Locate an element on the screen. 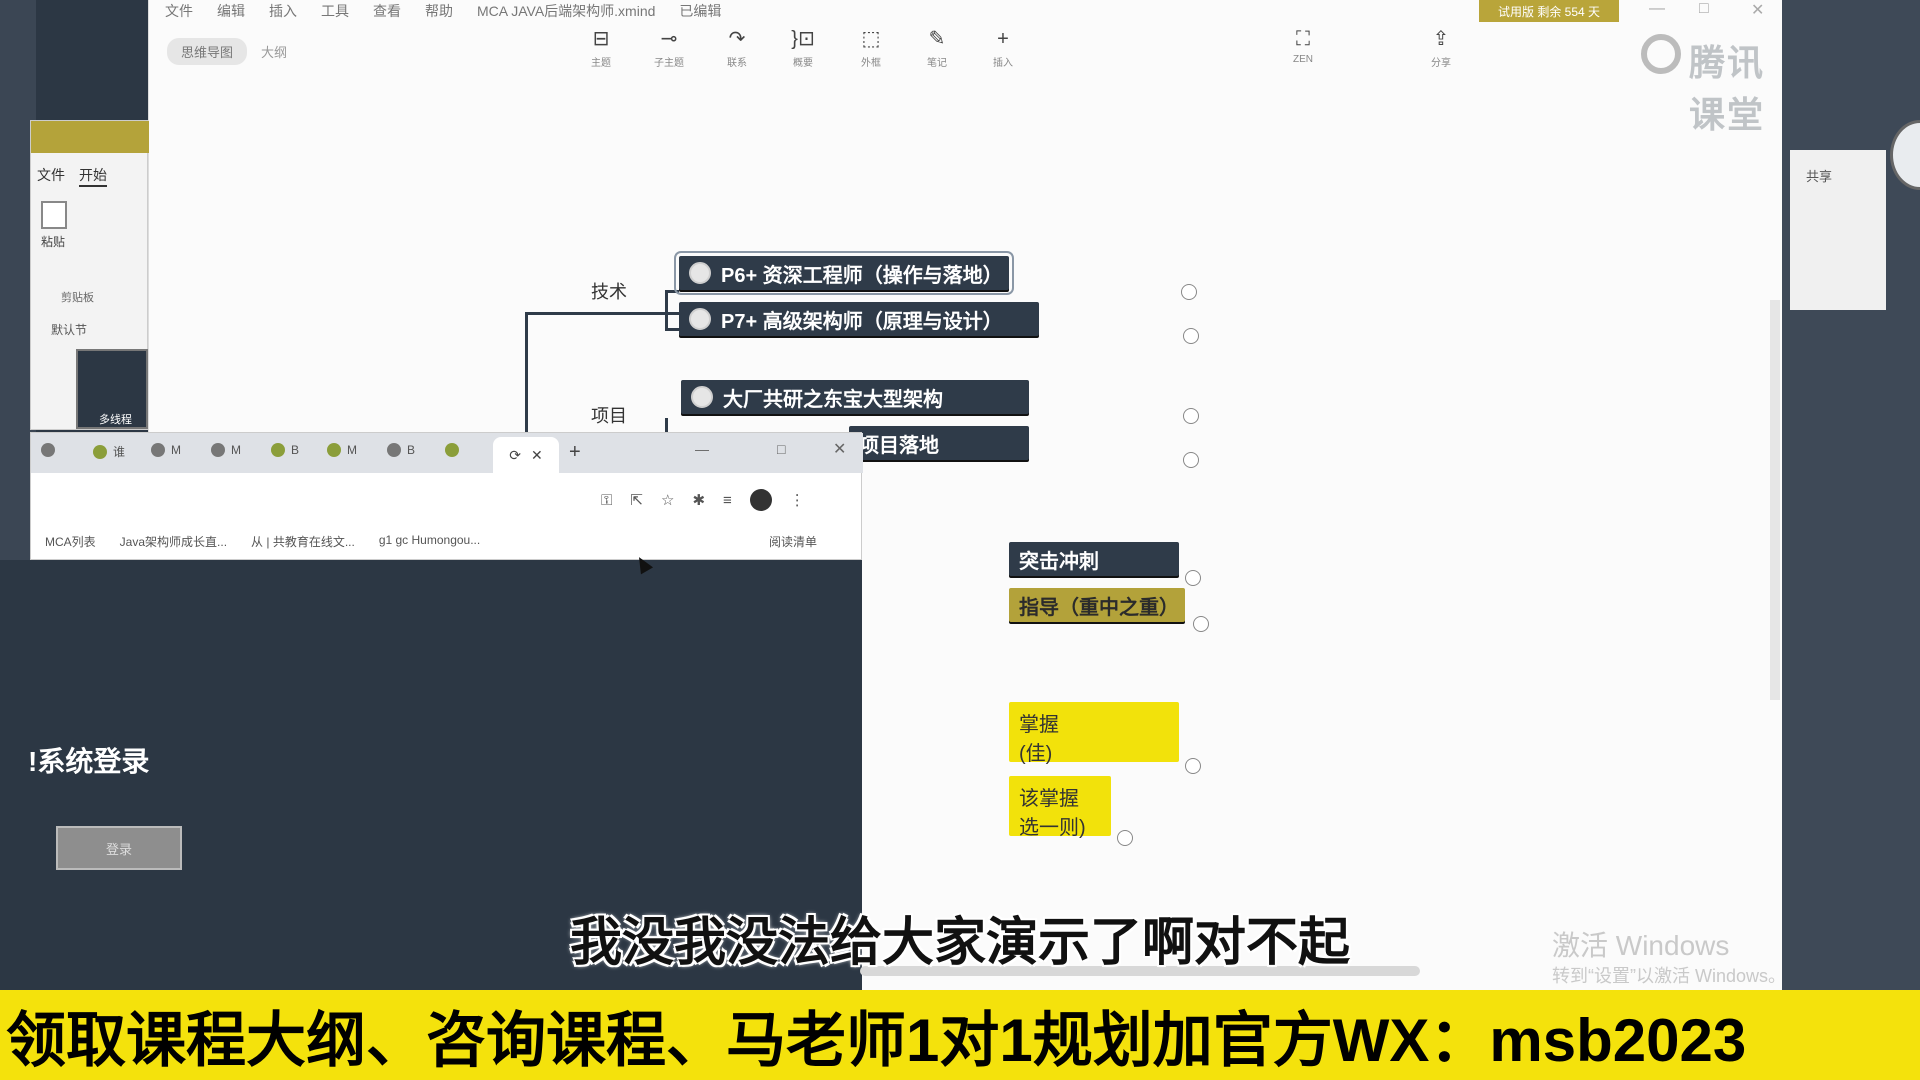  boundary-button: ⬚ 外框 is located at coordinates (871, 47).